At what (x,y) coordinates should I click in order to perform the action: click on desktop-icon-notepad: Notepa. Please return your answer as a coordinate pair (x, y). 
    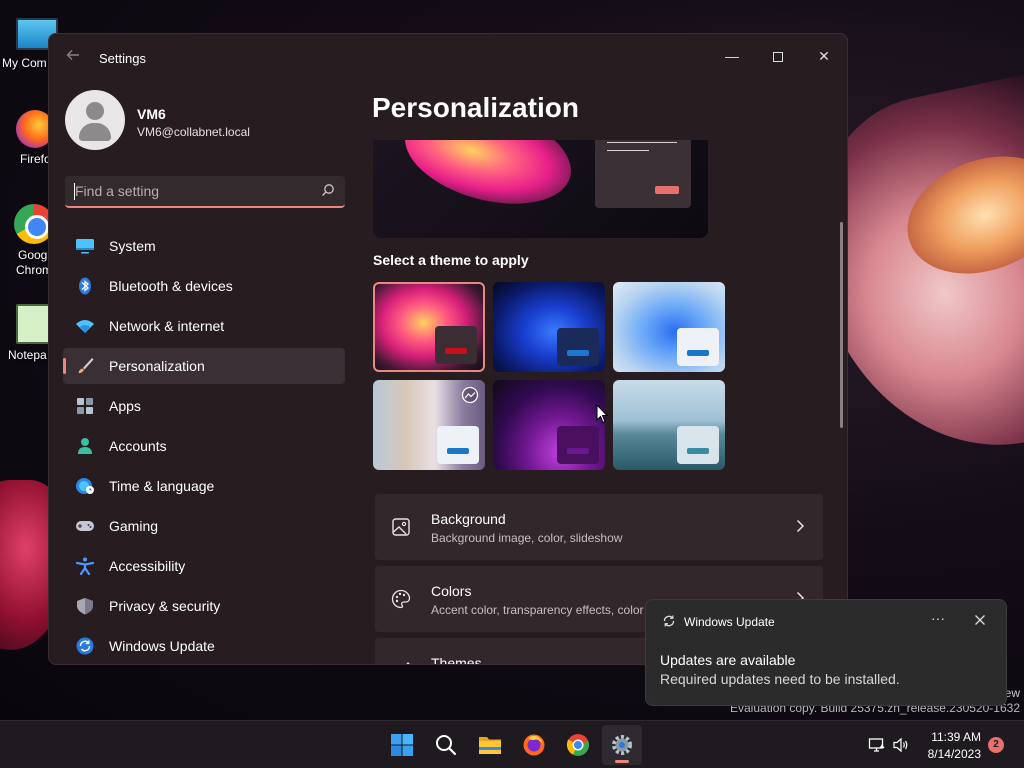
    Looking at the image, I should click on (25, 333).